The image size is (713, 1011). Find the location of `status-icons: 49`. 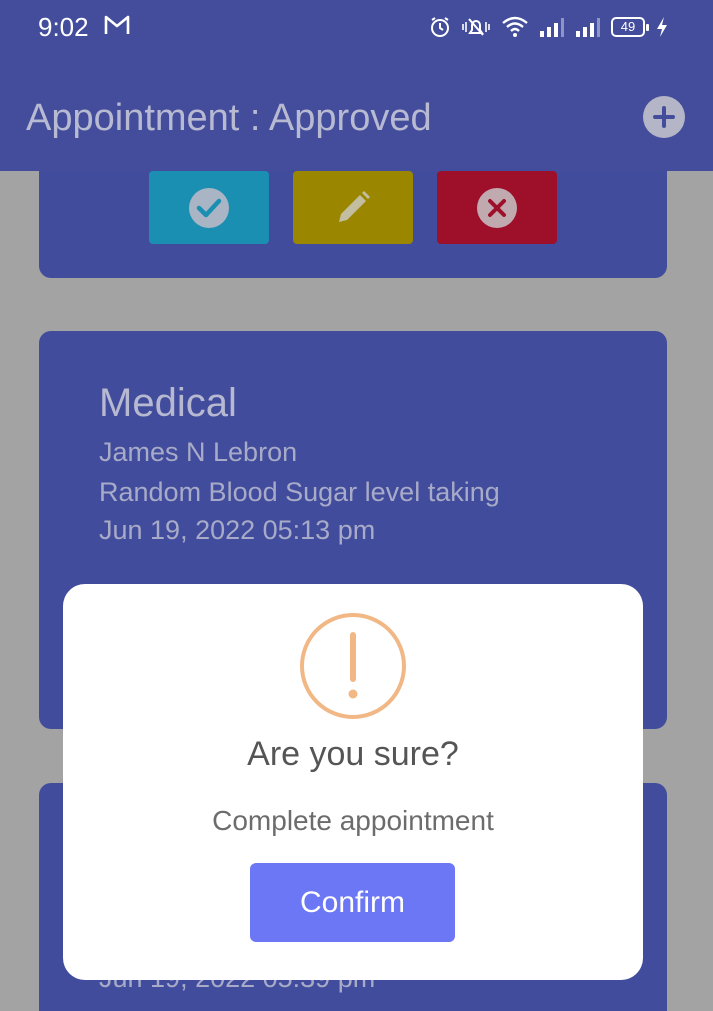

status-icons: 49 is located at coordinates (549, 27).